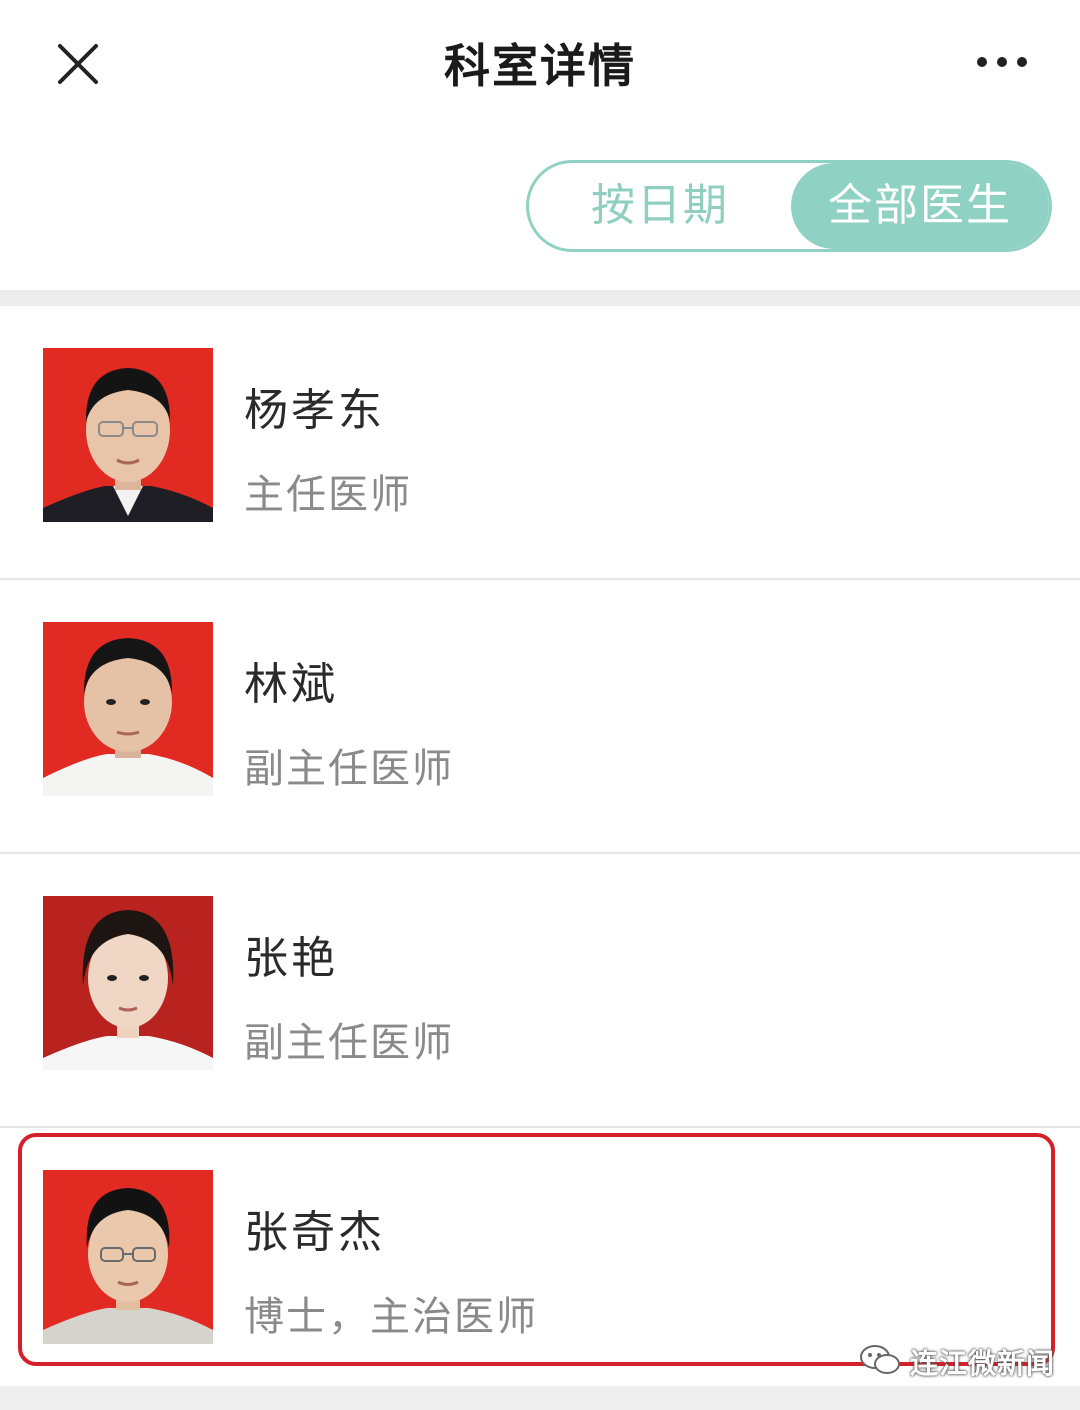 The height and width of the screenshot is (1410, 1080). I want to click on doctor-title: 博士，主治医师, so click(391, 1317).